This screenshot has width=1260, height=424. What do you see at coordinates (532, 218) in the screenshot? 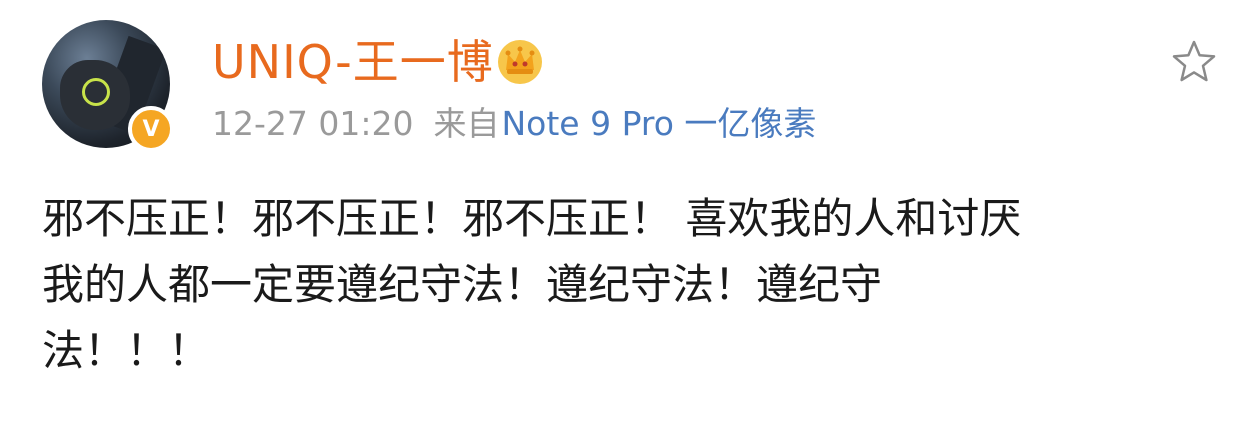
I see `content-line: 邪不压正！邪不压正！邪不压正！ 喜欢我的人和讨厌` at bounding box center [532, 218].